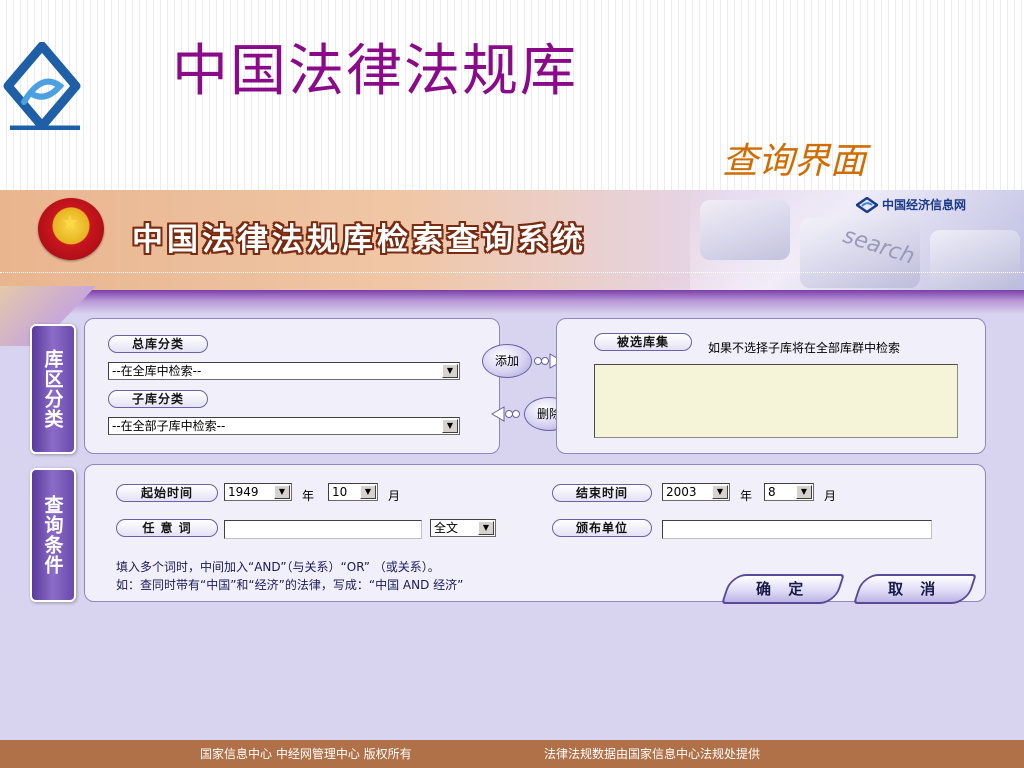  Describe the element at coordinates (776, 401) in the screenshot. I see `selected-library-list` at that location.